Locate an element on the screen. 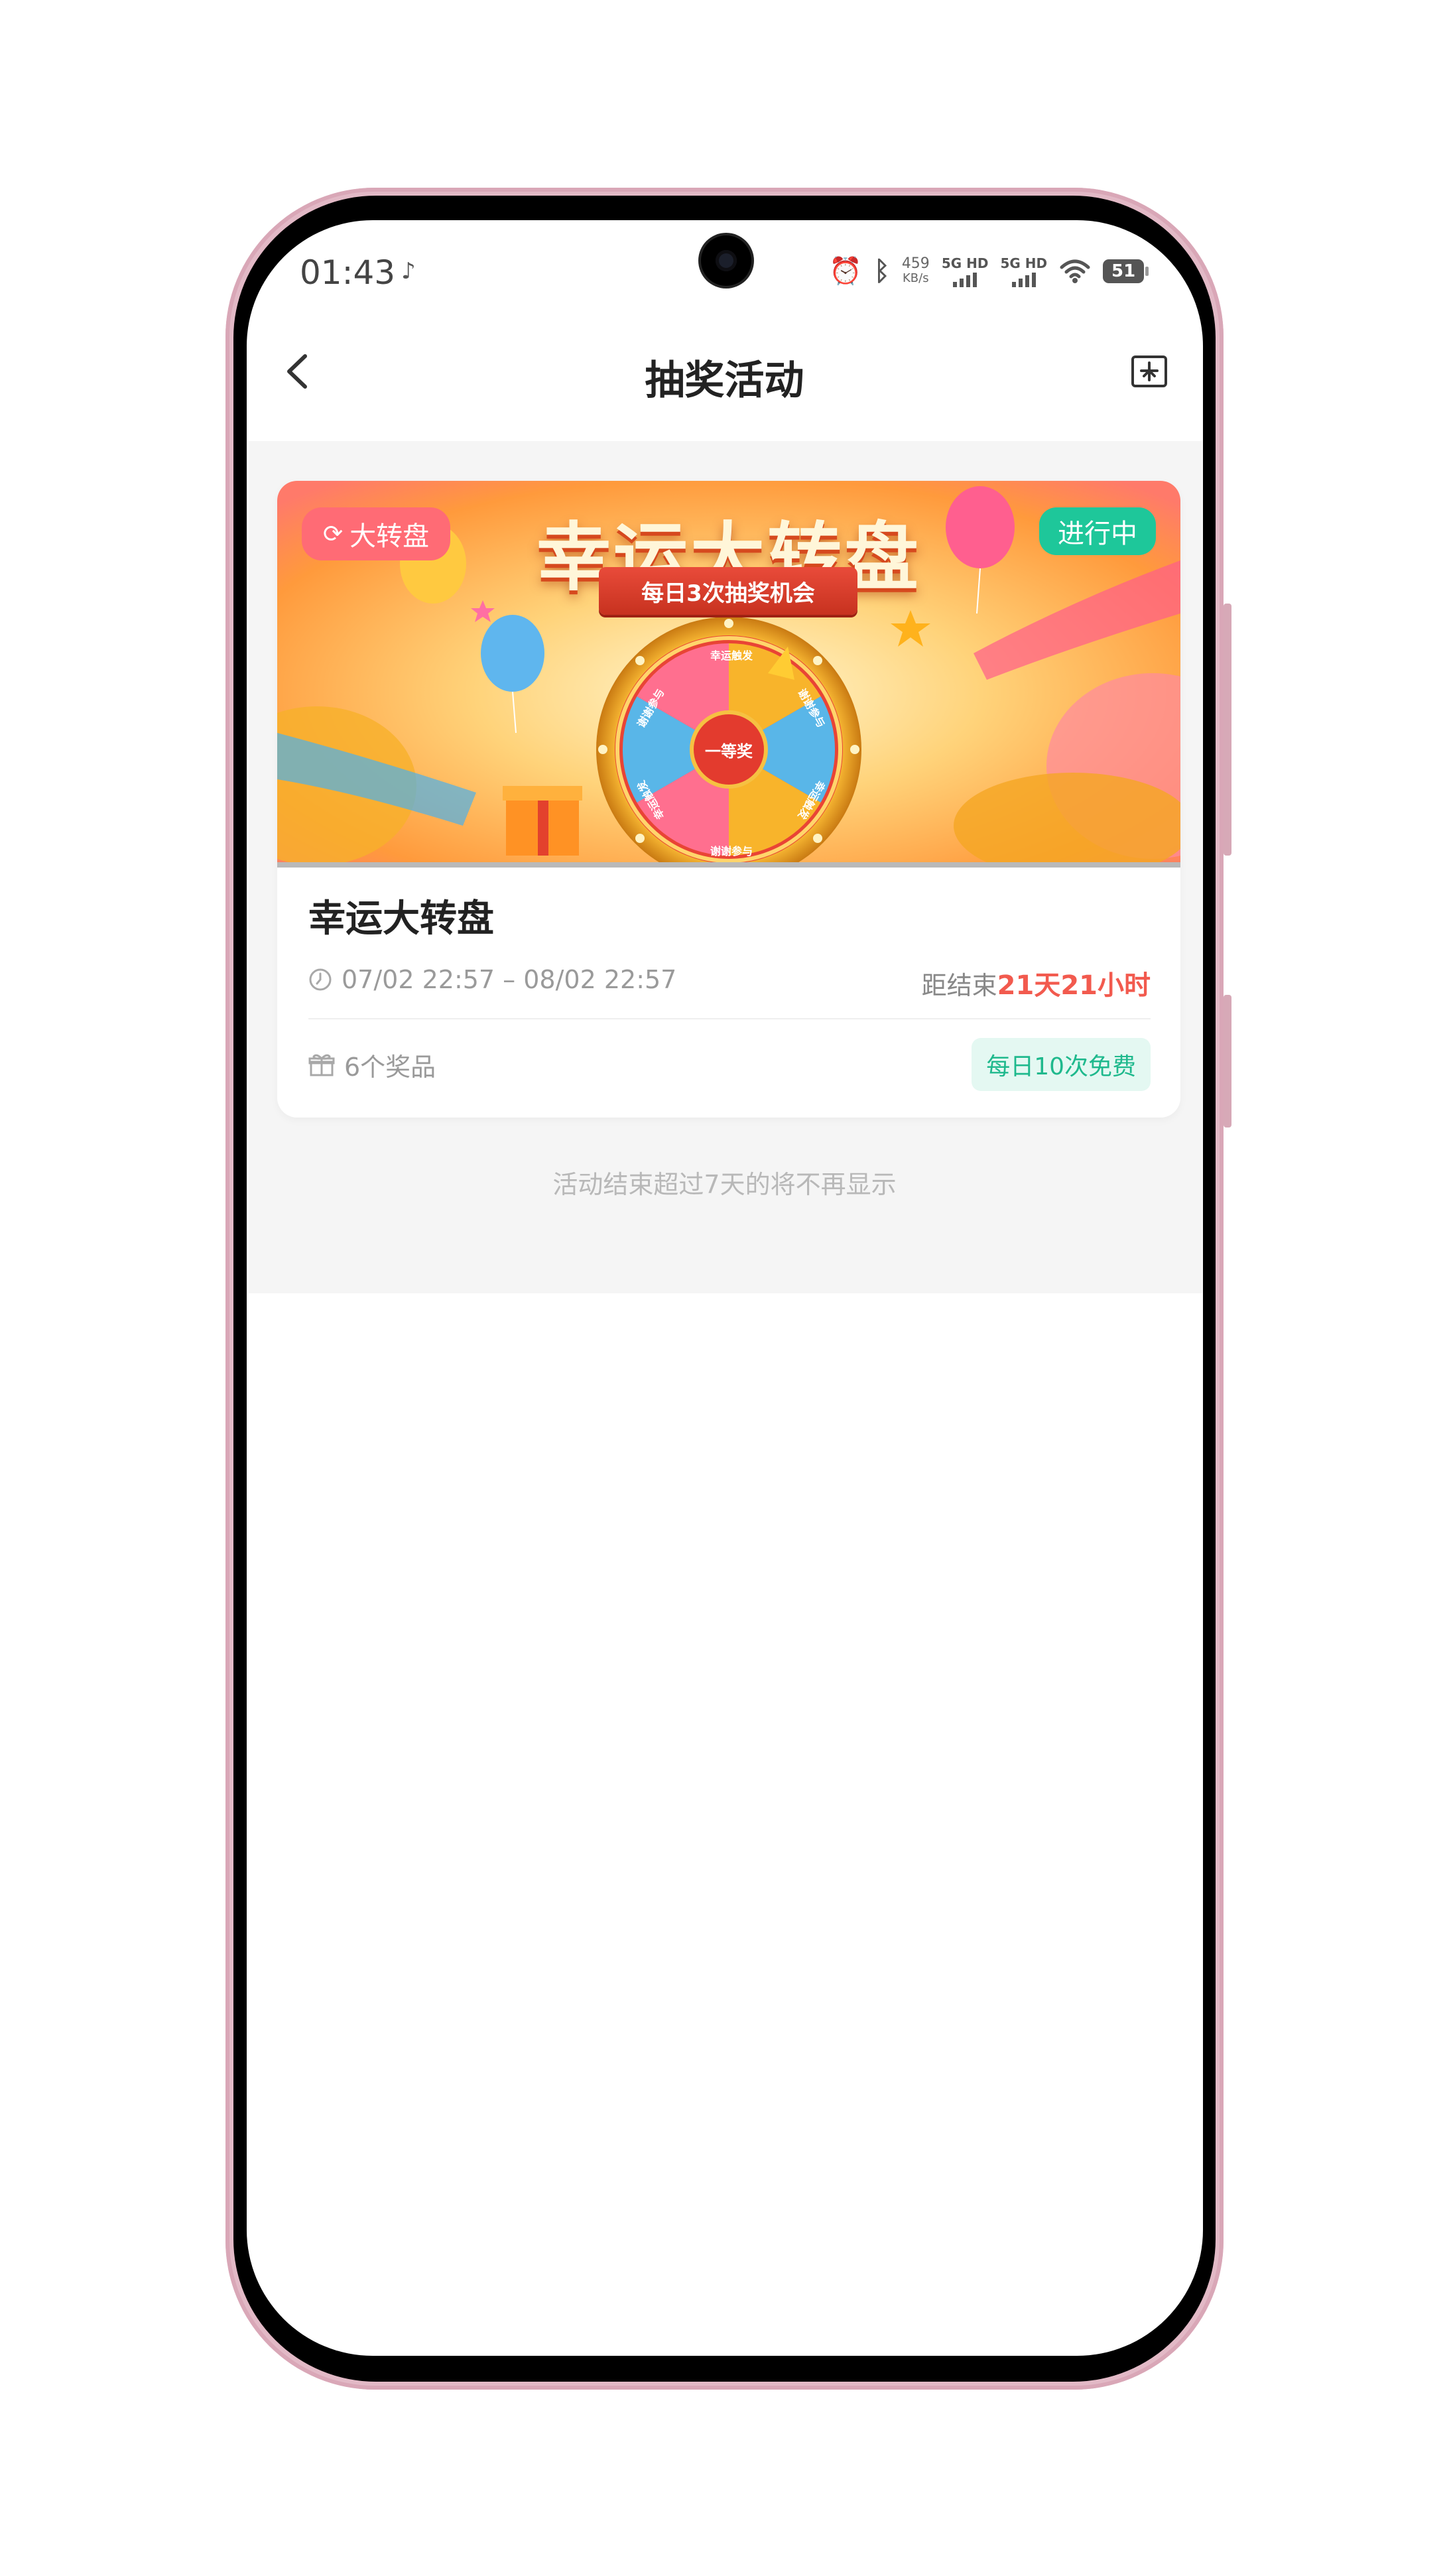 Image resolution: width=1449 pixels, height=2576 pixels. prize-count: 6个奖品 is located at coordinates (372, 1065).